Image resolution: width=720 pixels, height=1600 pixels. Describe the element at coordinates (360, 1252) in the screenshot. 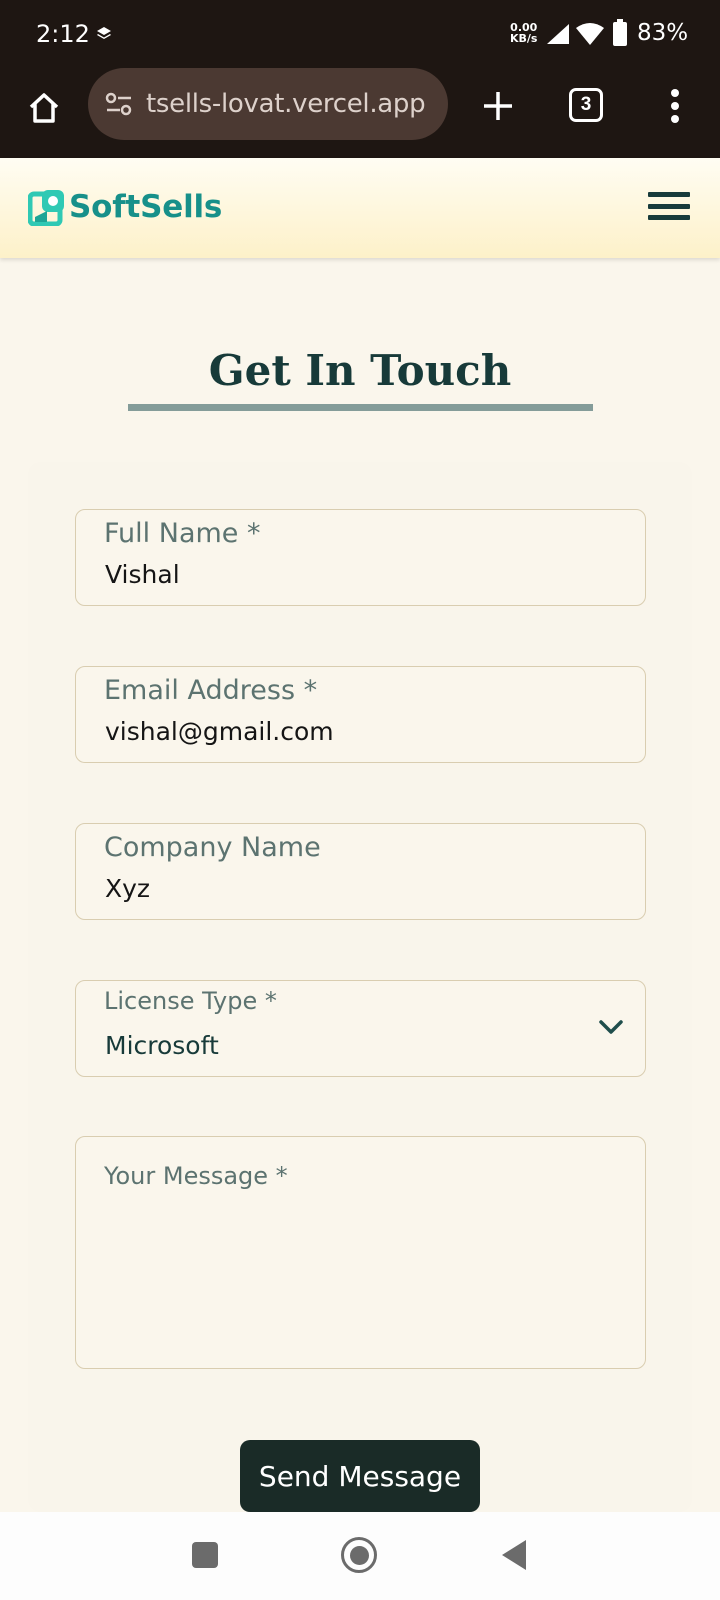

I see `message-field: Your Message *` at that location.